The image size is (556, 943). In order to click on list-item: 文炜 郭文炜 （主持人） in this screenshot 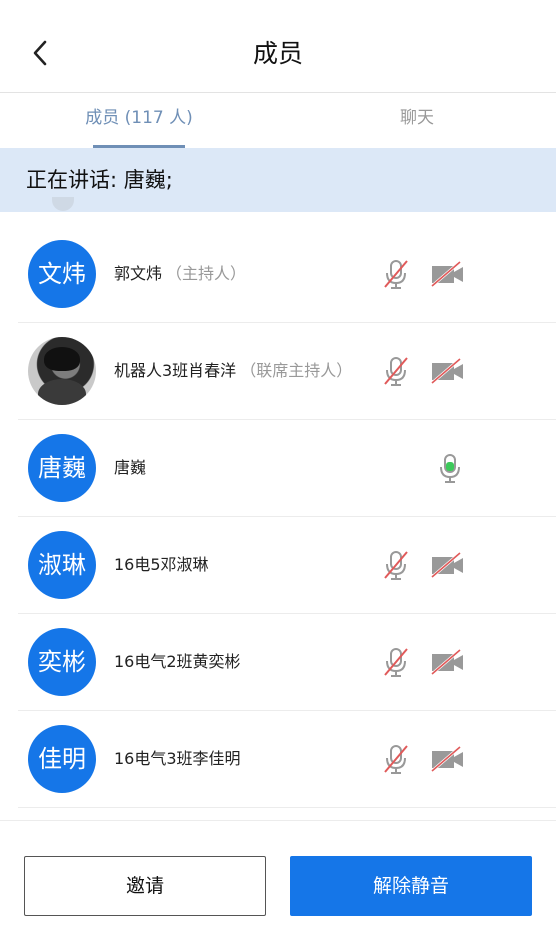, I will do `click(287, 274)`.